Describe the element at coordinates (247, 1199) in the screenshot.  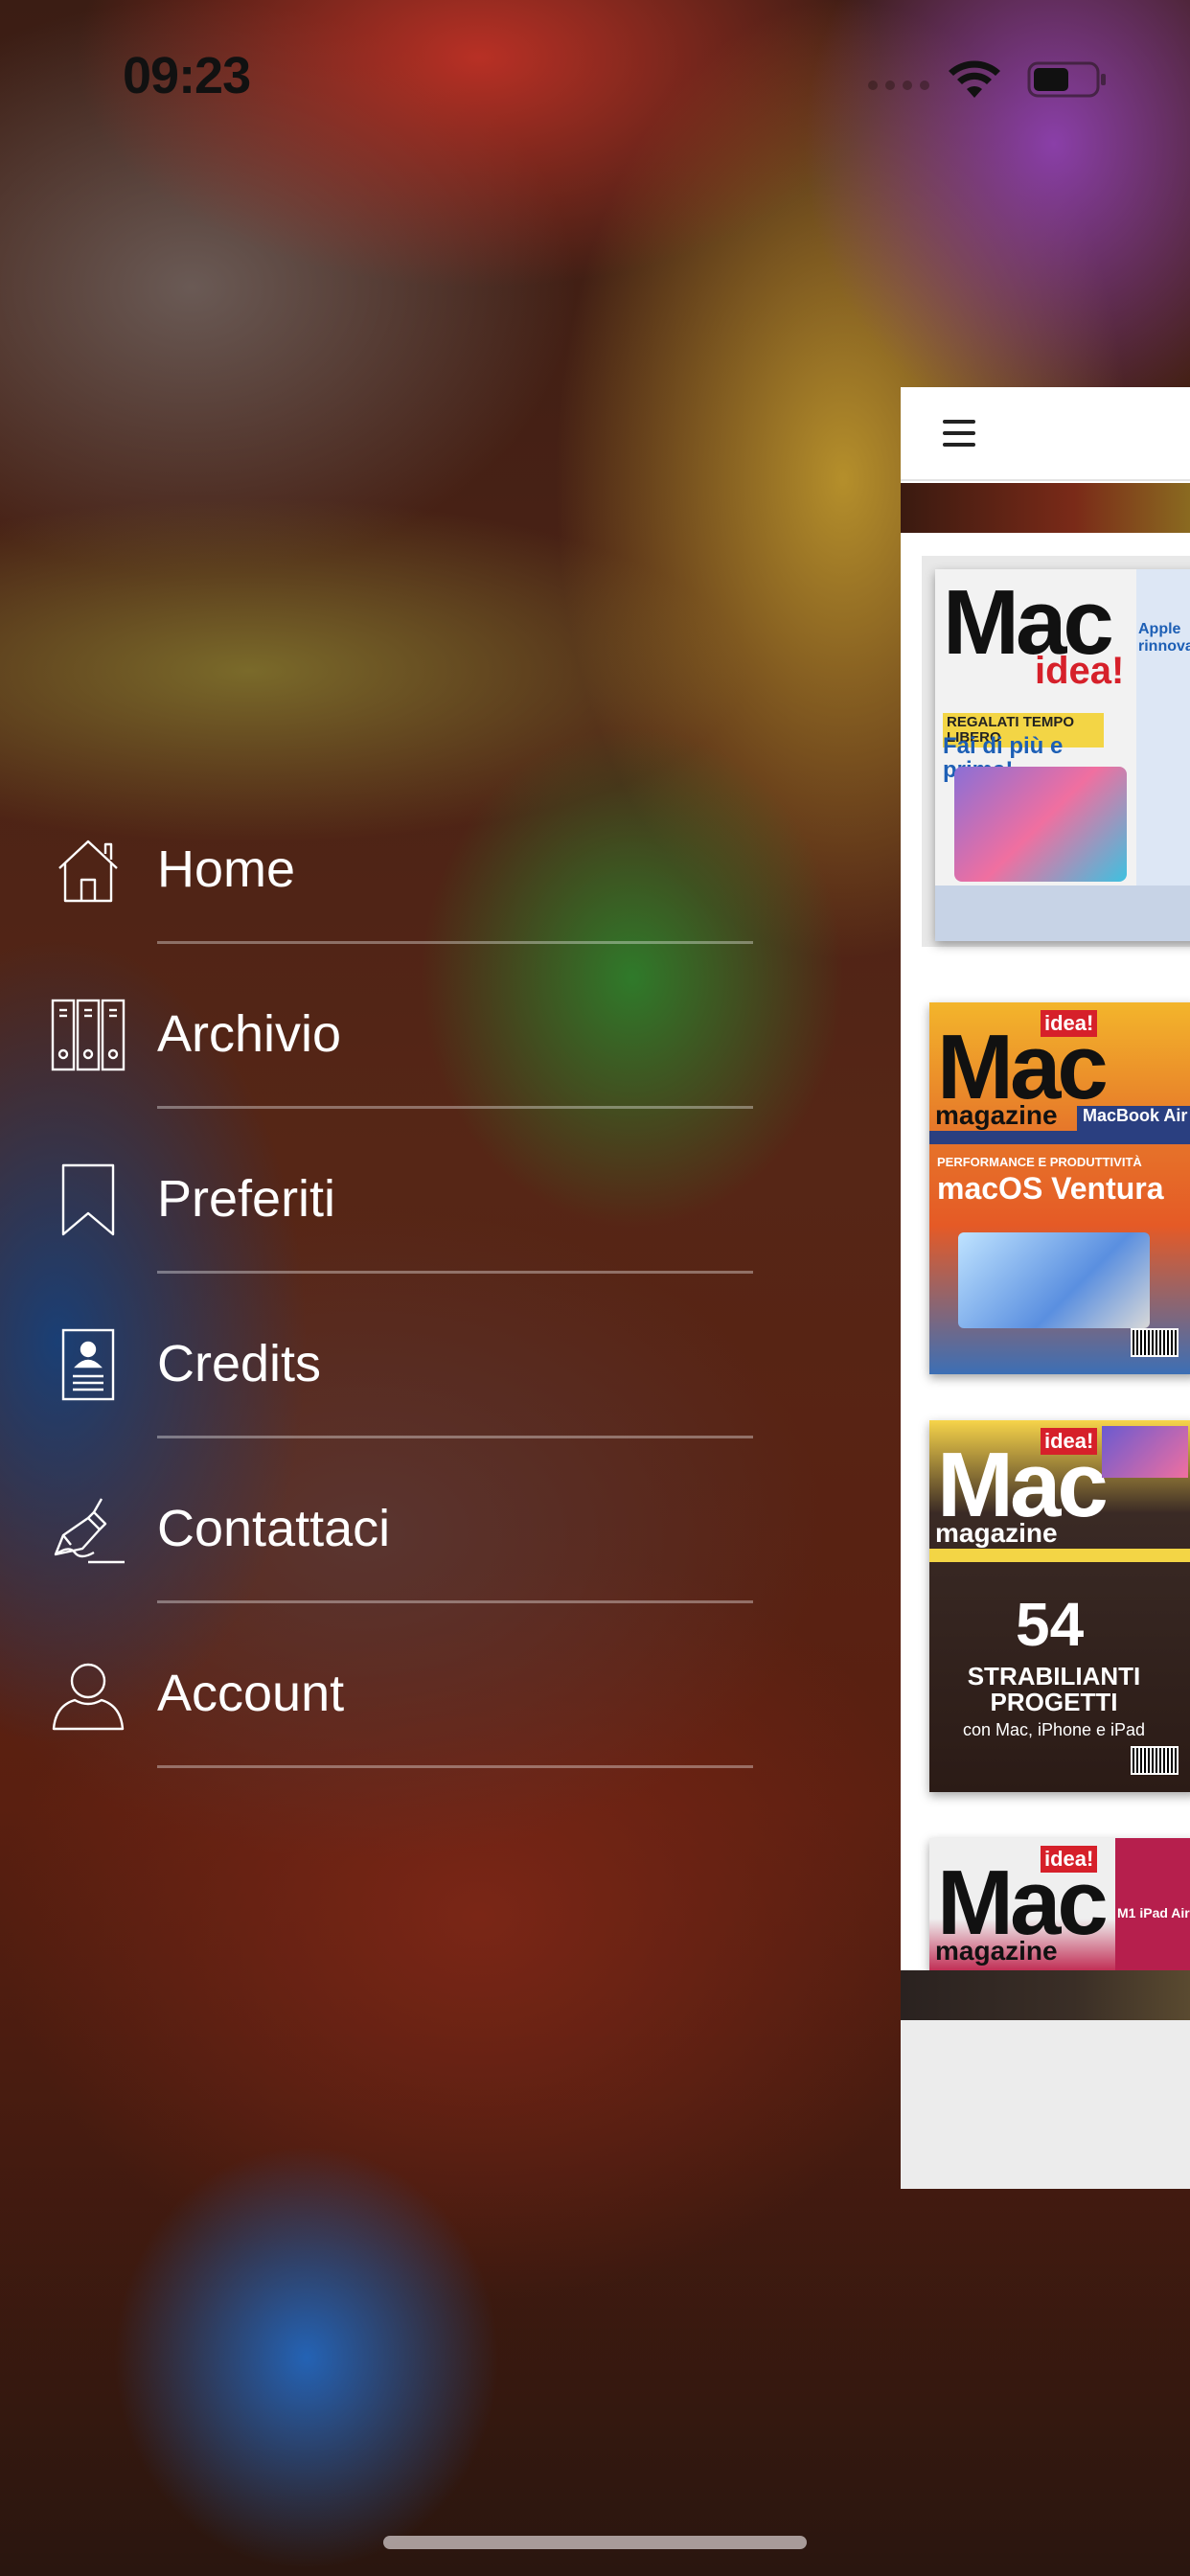
I see `menu-label-preferiti: Preferiti` at that location.